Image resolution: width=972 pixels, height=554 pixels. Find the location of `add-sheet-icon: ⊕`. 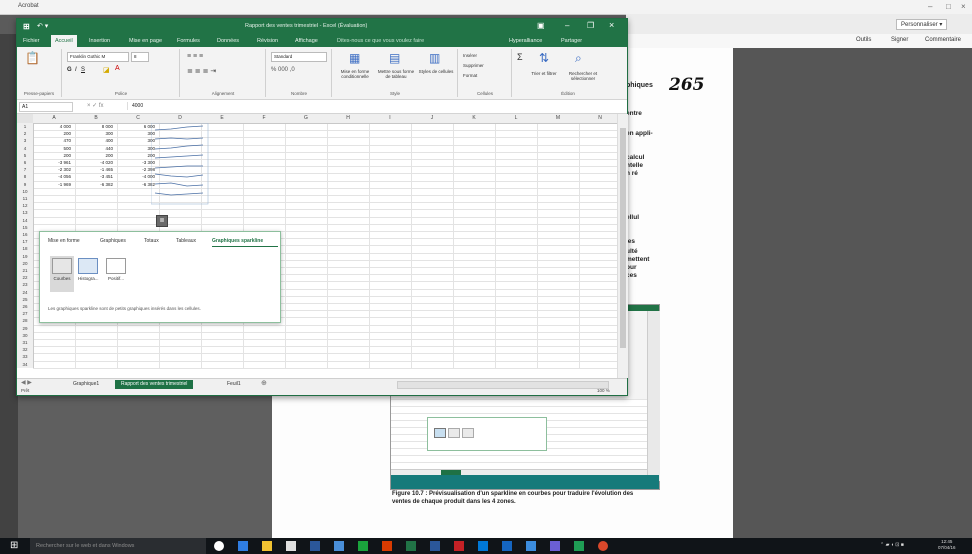

add-sheet-icon: ⊕ is located at coordinates (264, 383).